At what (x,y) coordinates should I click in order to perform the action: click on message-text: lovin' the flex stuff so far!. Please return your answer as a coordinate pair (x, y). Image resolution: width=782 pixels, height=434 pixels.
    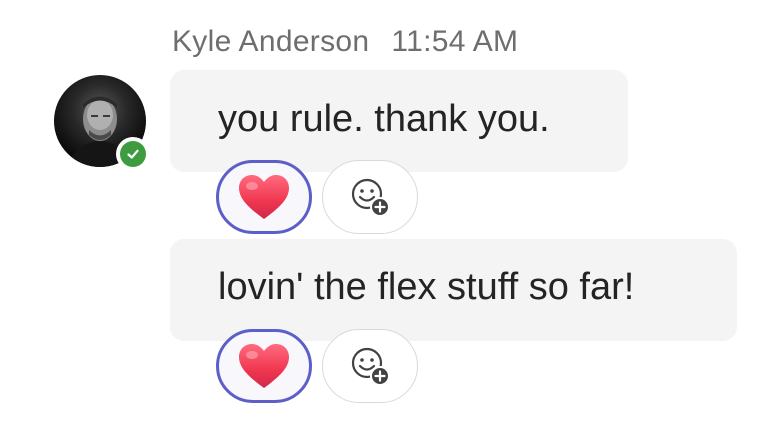
    Looking at the image, I should click on (426, 286).